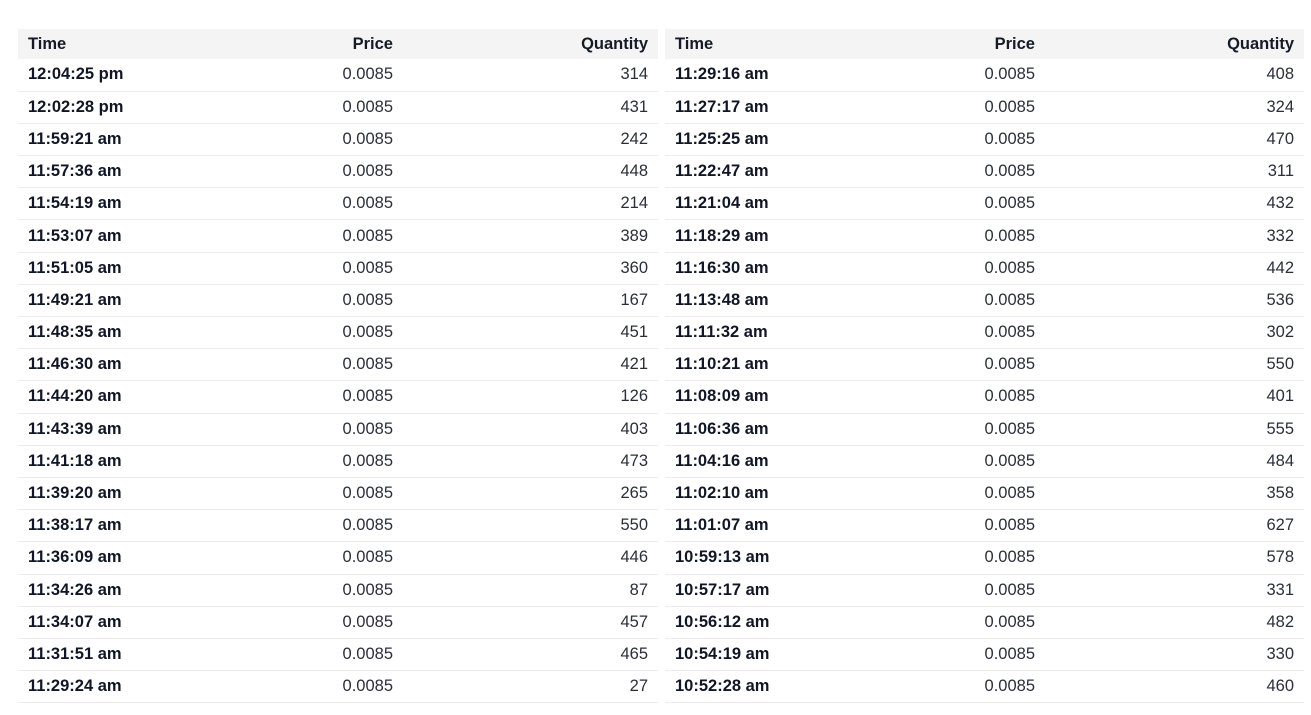 This screenshot has width=1311, height=715. I want to click on trade-quantity: 358, so click(1280, 493).